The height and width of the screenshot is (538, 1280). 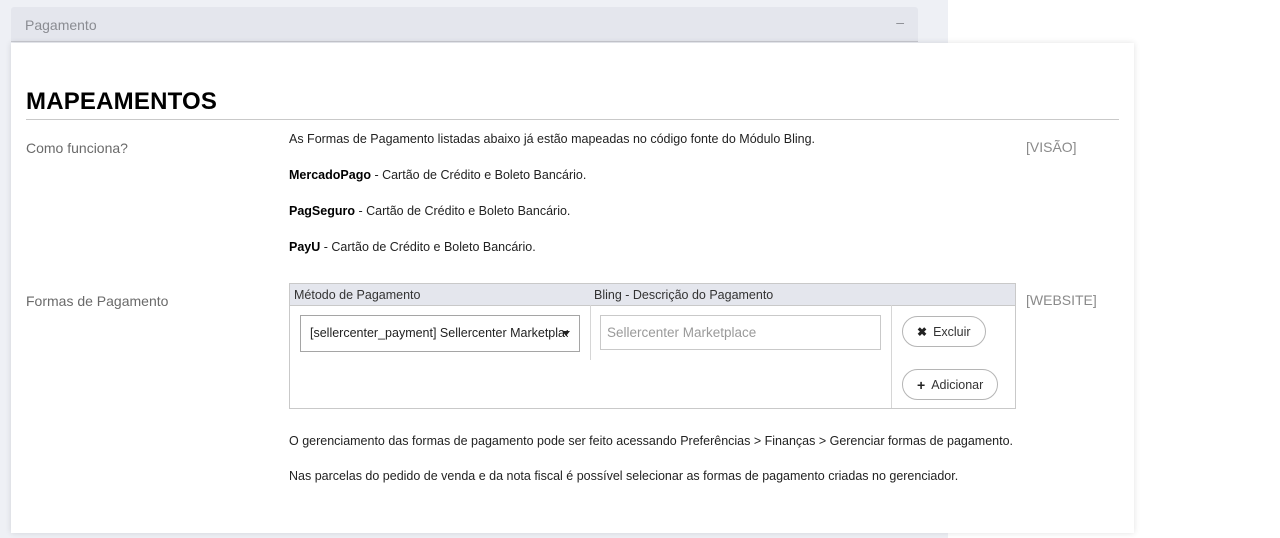 What do you see at coordinates (357, 295) in the screenshot?
I see `column-header-method: Método de Pagamento` at bounding box center [357, 295].